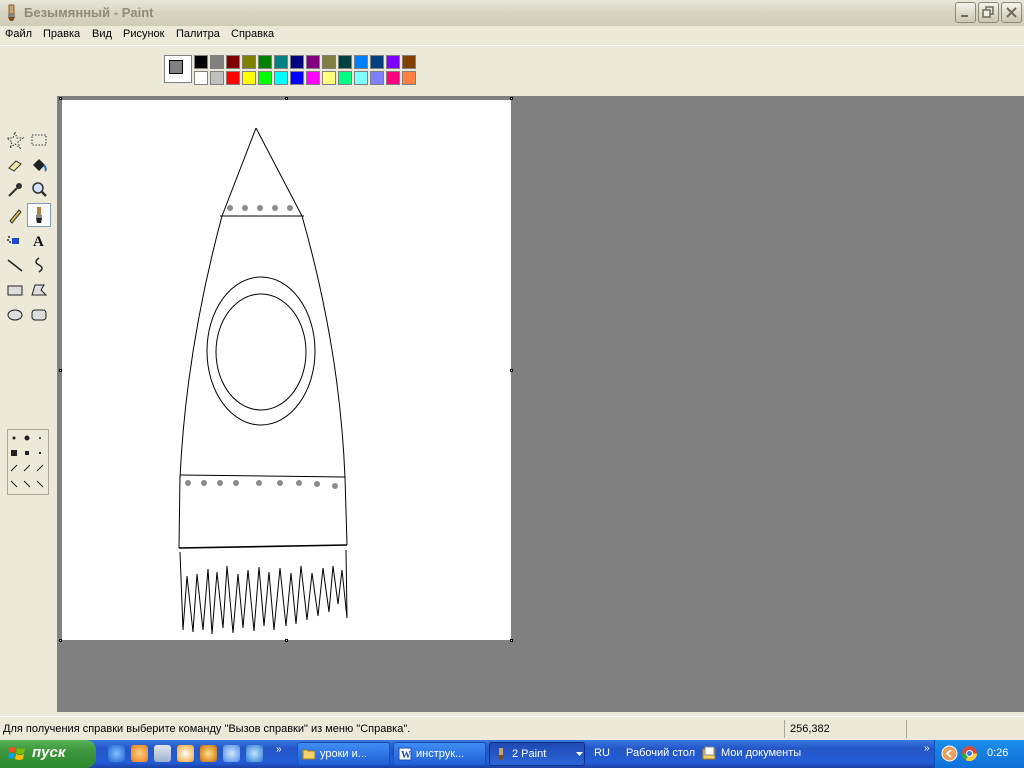  I want to click on select-tool, so click(39, 140).